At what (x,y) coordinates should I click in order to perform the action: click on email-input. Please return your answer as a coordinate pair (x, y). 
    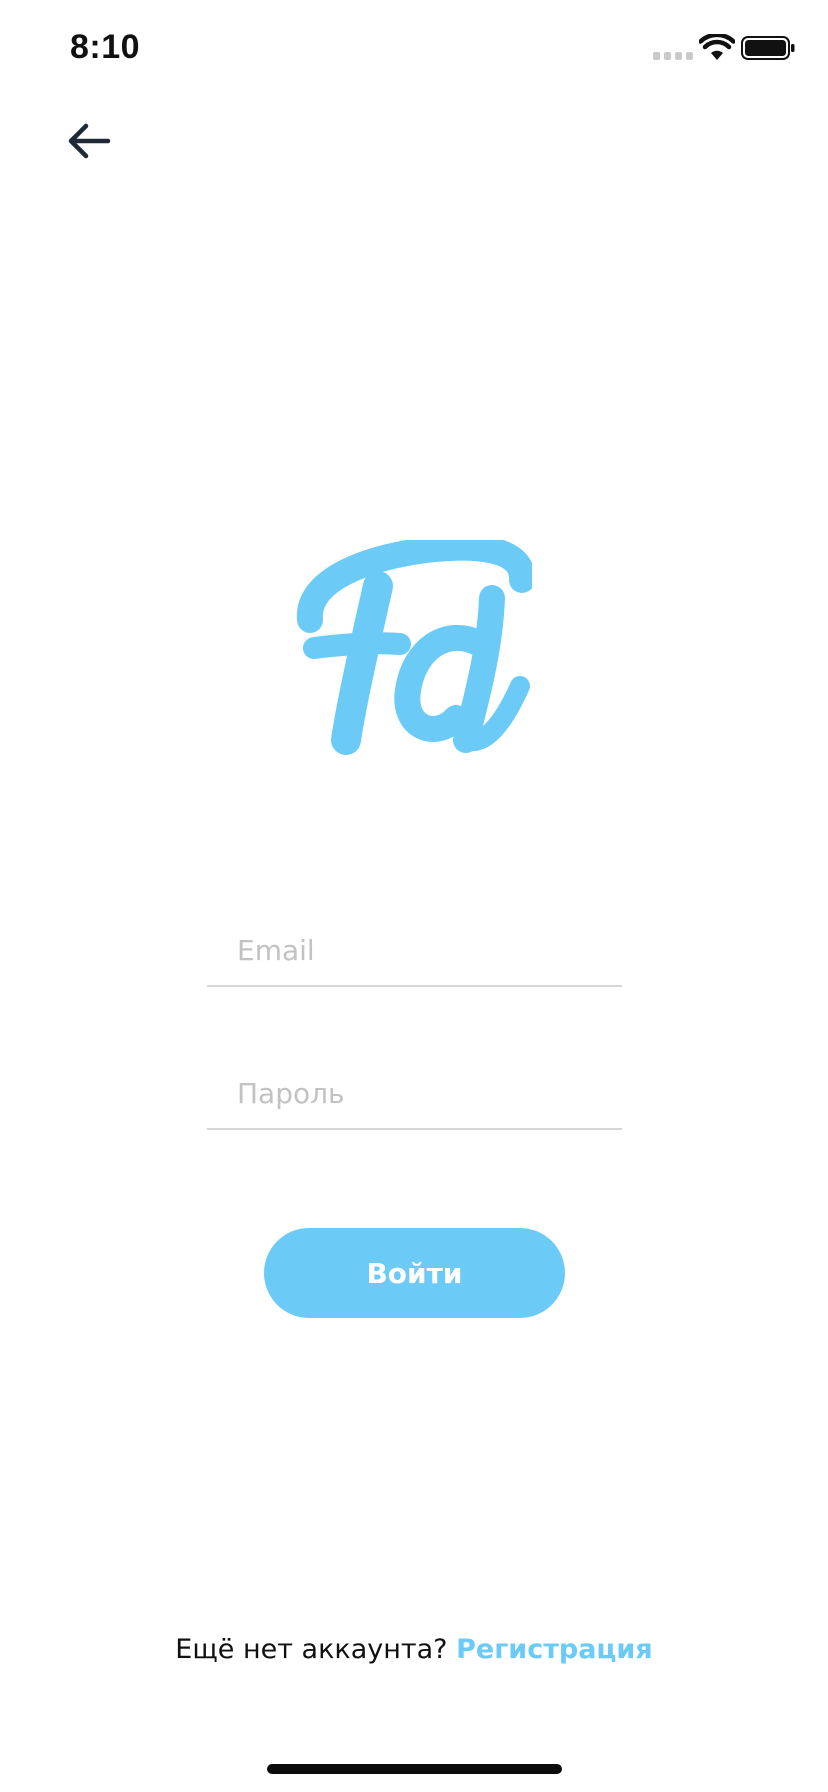
    Looking at the image, I should click on (422, 950).